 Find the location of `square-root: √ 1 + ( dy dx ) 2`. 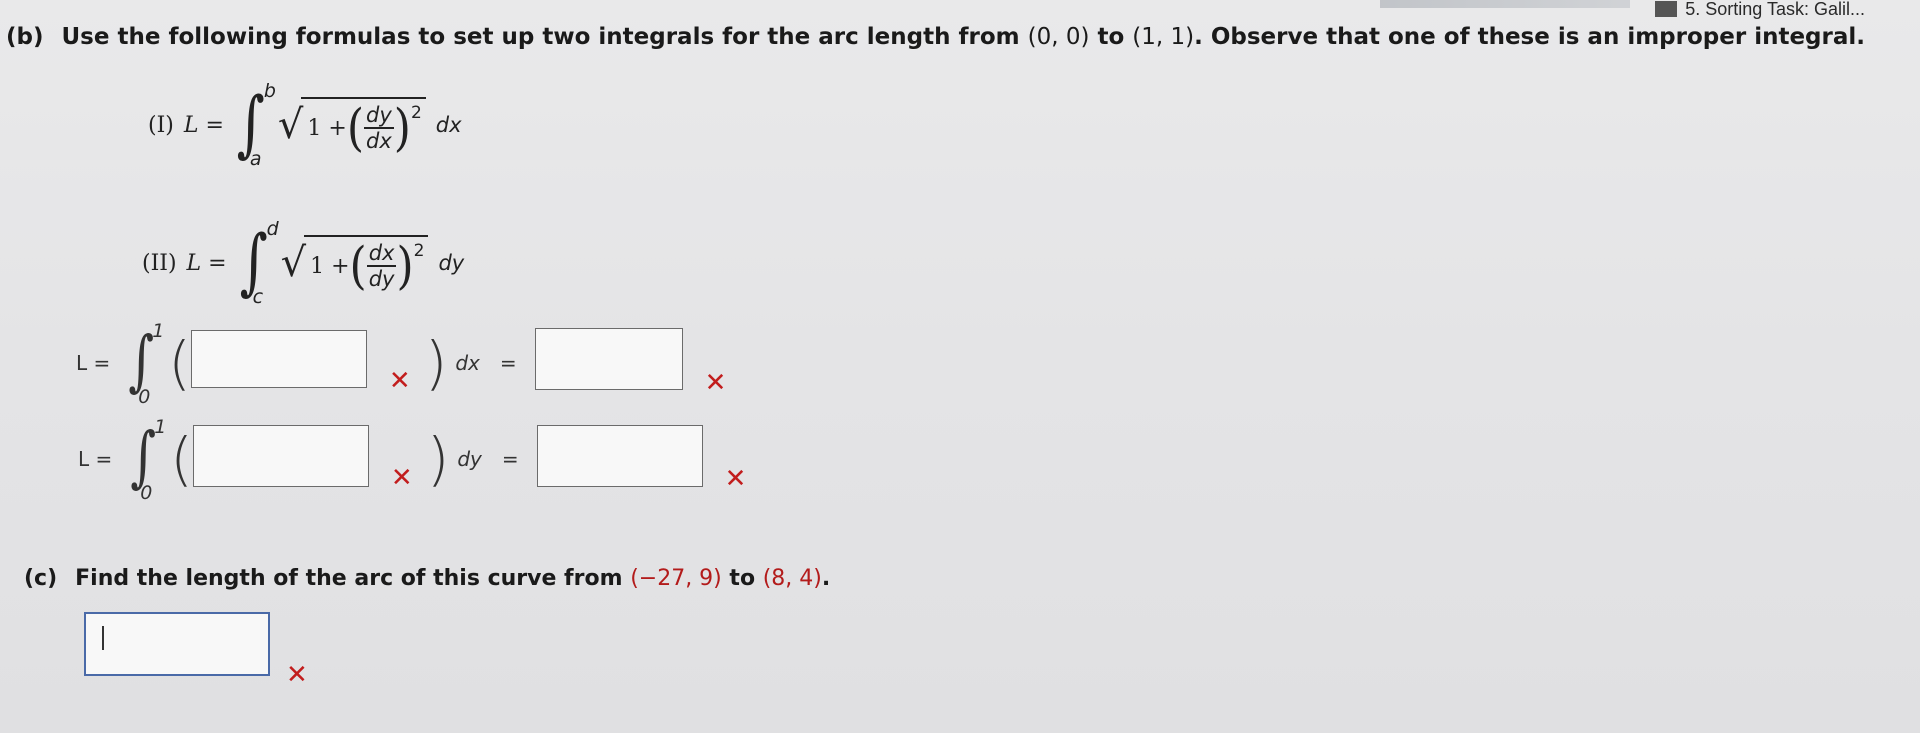

square-root: √ 1 + ( dy dx ) 2 is located at coordinates (352, 126).